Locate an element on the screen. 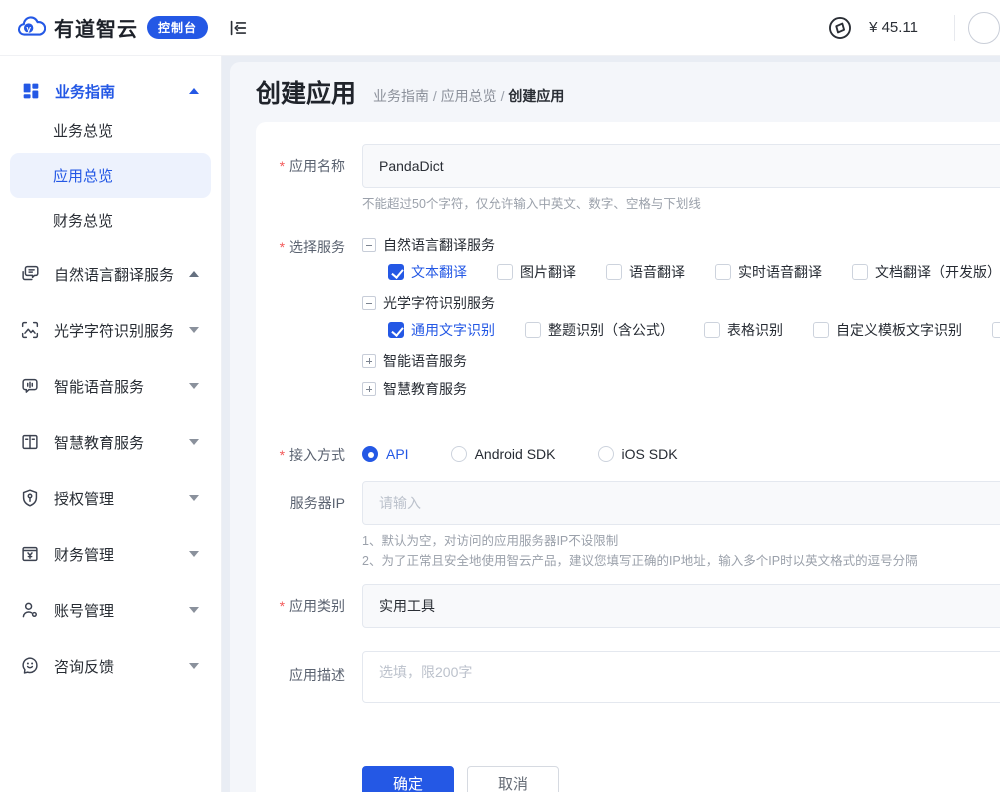 This screenshot has height=792, width=1000. breadcrumb-item: 业务指南 is located at coordinates (407, 96).